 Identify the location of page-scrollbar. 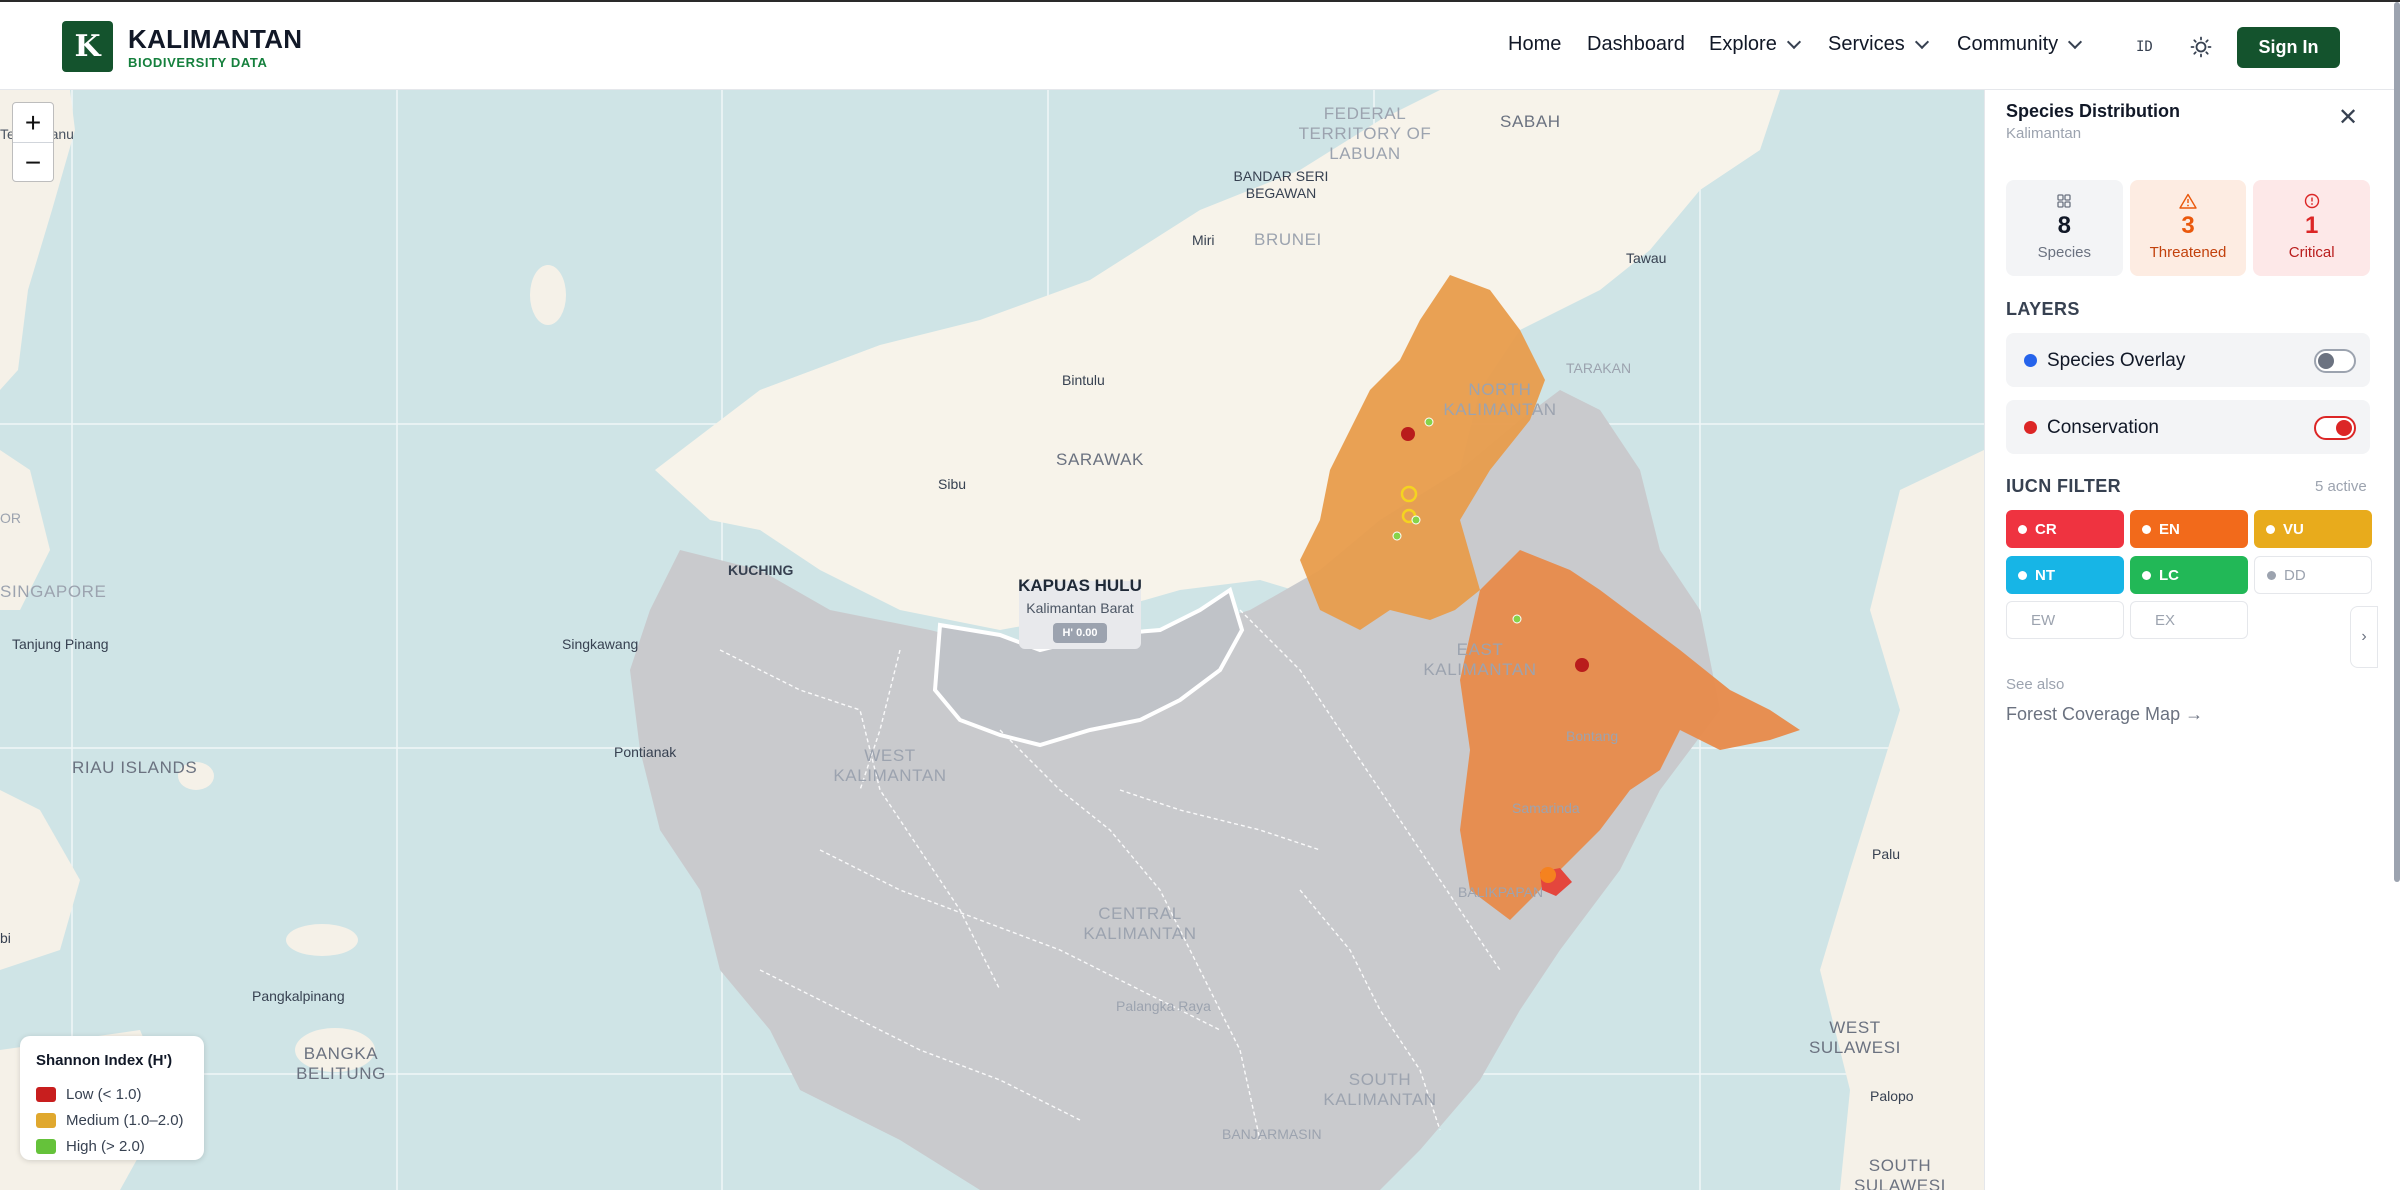
(2397, 442).